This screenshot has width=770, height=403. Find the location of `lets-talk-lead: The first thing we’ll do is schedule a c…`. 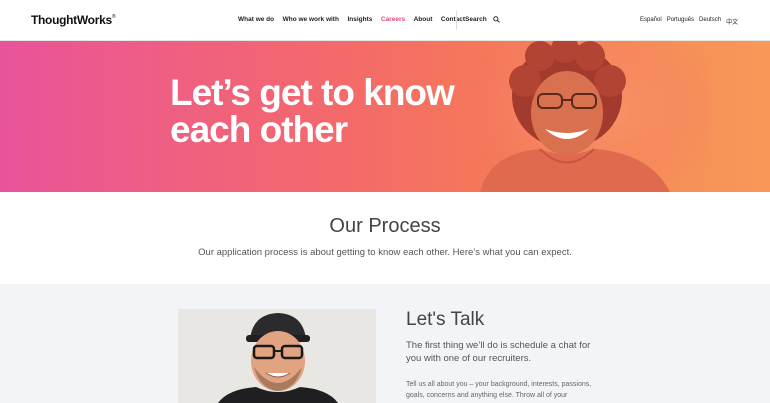

lets-talk-lead: The first thing we’ll do is schedule a c… is located at coordinates (498, 352).